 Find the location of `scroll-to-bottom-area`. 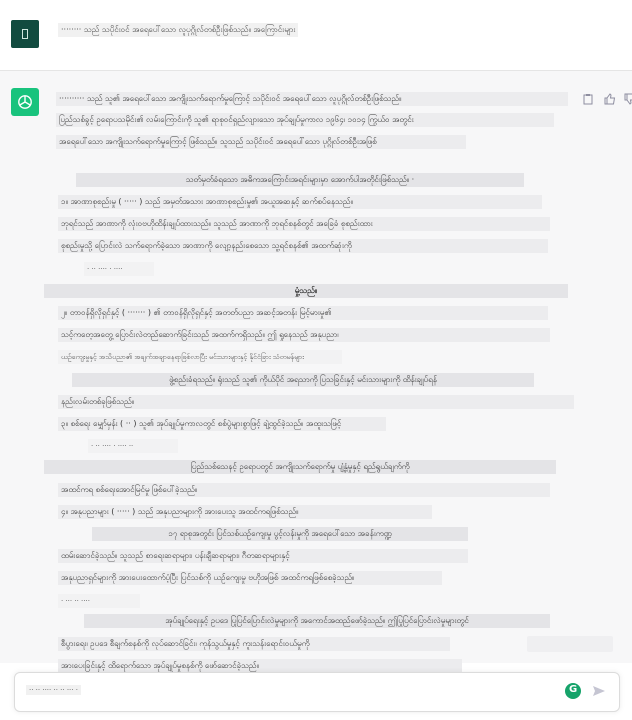

scroll-to-bottom-area is located at coordinates (570, 644).